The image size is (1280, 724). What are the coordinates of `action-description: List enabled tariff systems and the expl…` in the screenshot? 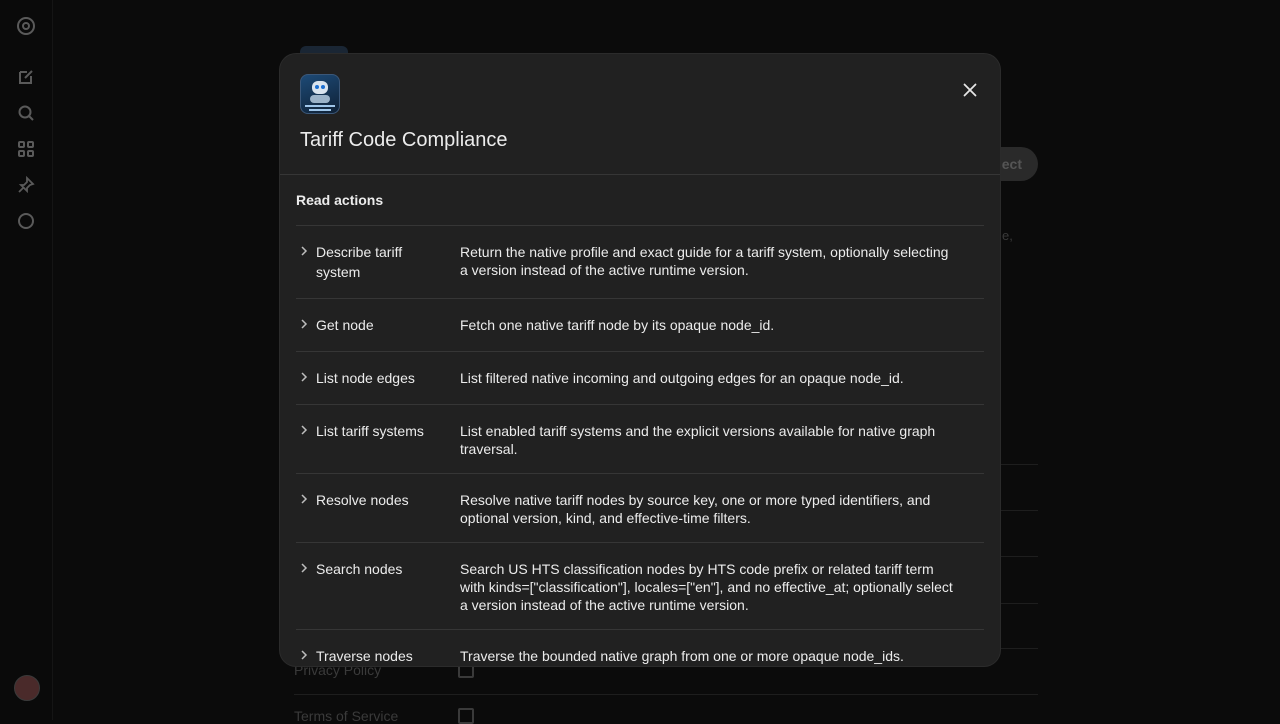 It's located at (698, 440).